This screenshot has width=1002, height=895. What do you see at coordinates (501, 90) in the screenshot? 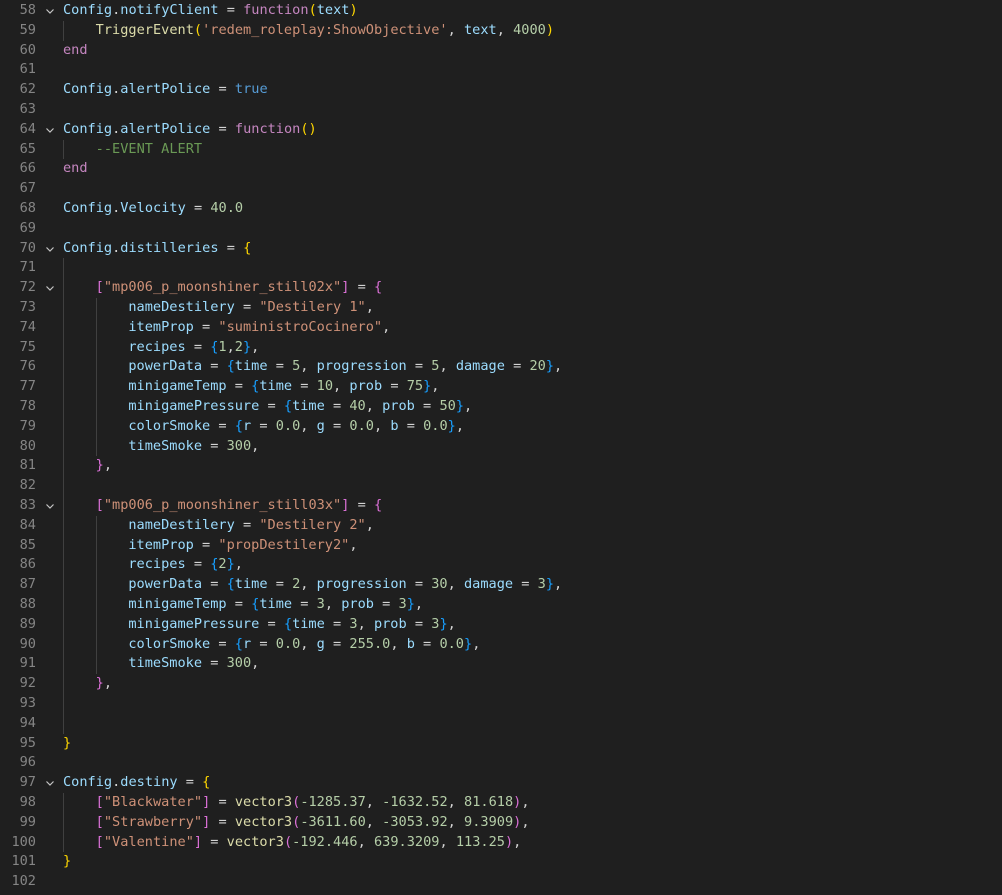
I see `code-line: 62 Config.alertPolice = true` at bounding box center [501, 90].